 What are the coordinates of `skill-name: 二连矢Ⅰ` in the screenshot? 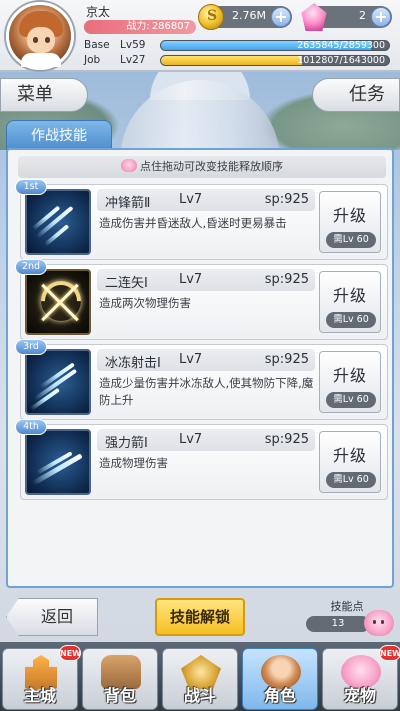 It's located at (126, 283).